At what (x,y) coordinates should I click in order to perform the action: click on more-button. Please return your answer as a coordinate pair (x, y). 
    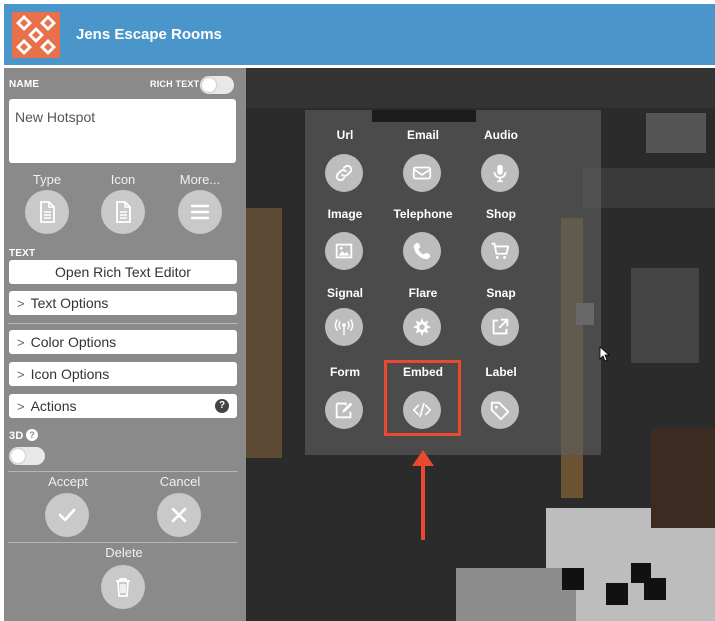
    Looking at the image, I should click on (200, 212).